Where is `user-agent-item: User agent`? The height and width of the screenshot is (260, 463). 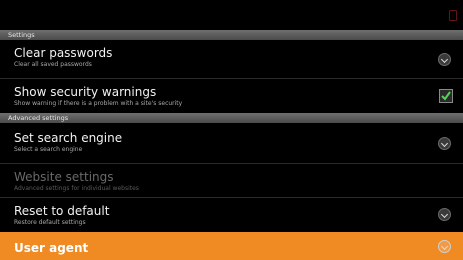
user-agent-item: User agent is located at coordinates (231, 246).